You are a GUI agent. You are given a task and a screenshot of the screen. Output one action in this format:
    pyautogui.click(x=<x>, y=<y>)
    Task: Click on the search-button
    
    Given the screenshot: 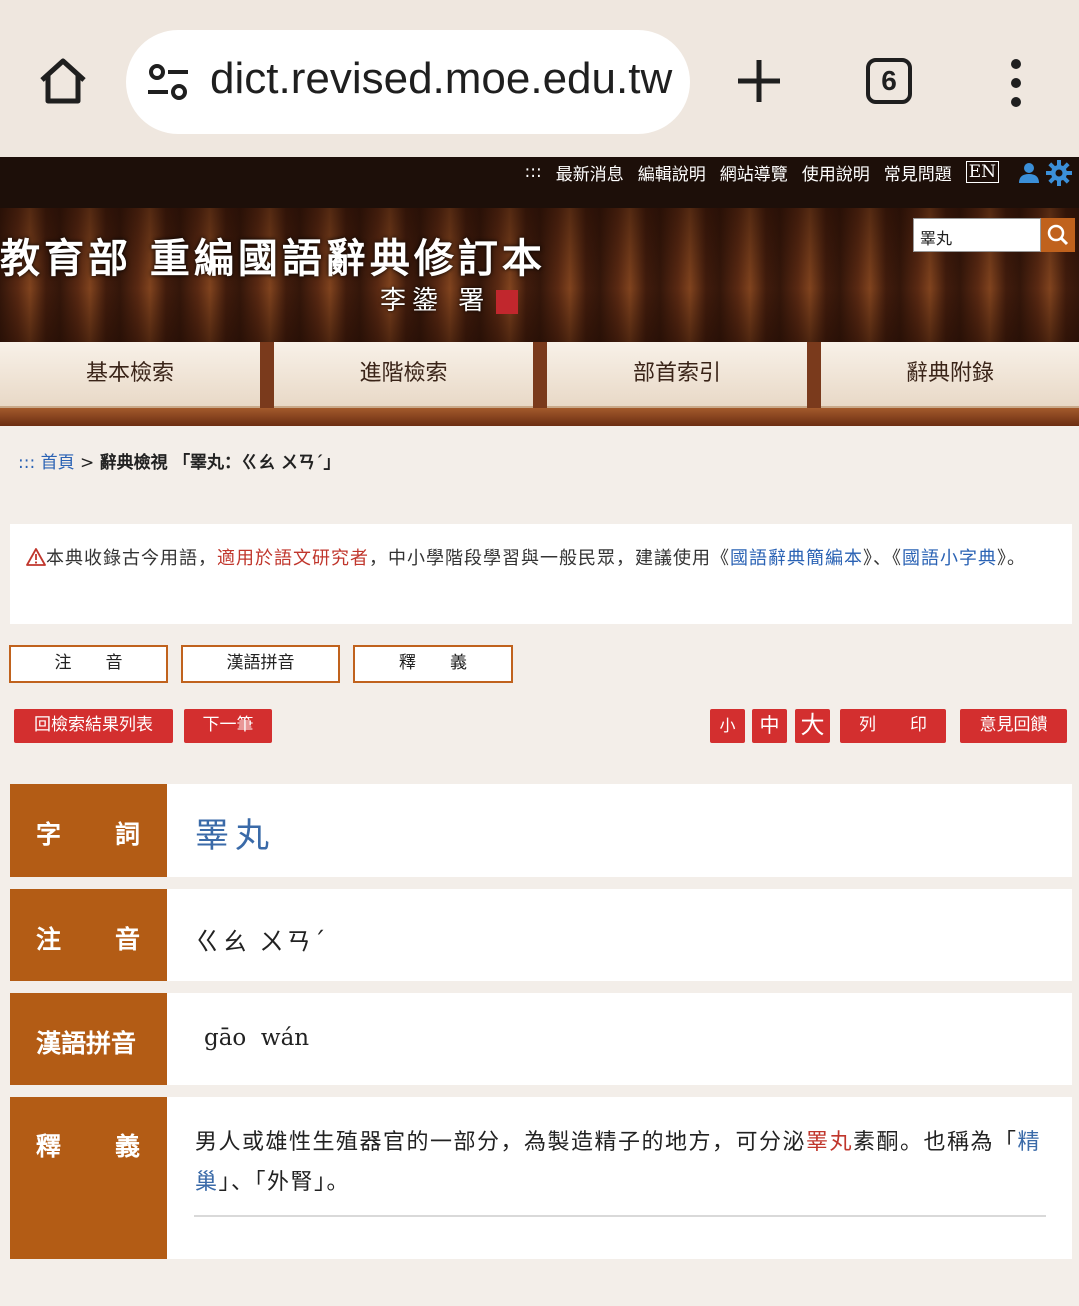 What is the action you would take?
    pyautogui.click(x=1058, y=235)
    